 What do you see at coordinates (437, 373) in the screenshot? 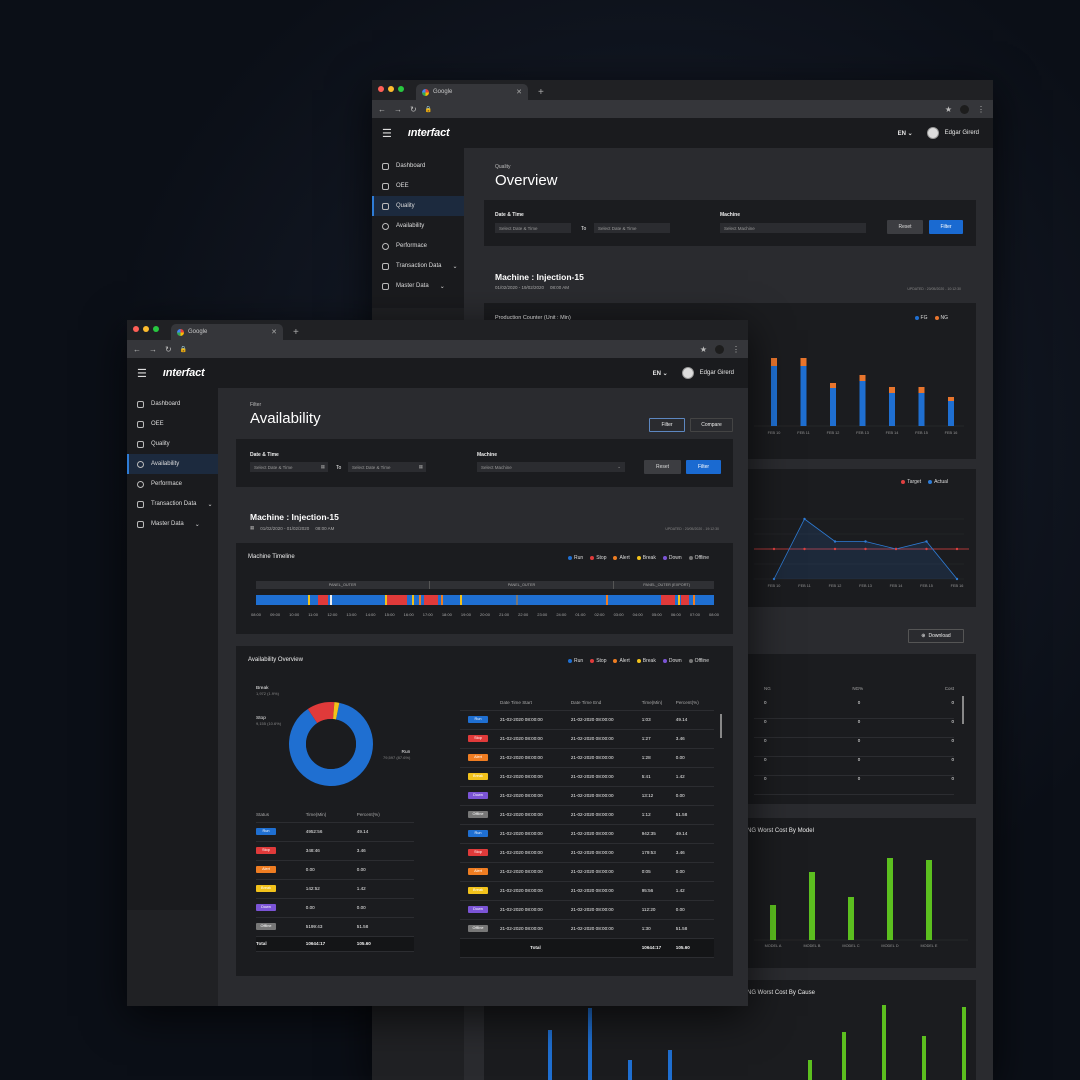
I see `app-header: ☰ ınterfact EN ⌄ Edgar Girerd` at bounding box center [437, 373].